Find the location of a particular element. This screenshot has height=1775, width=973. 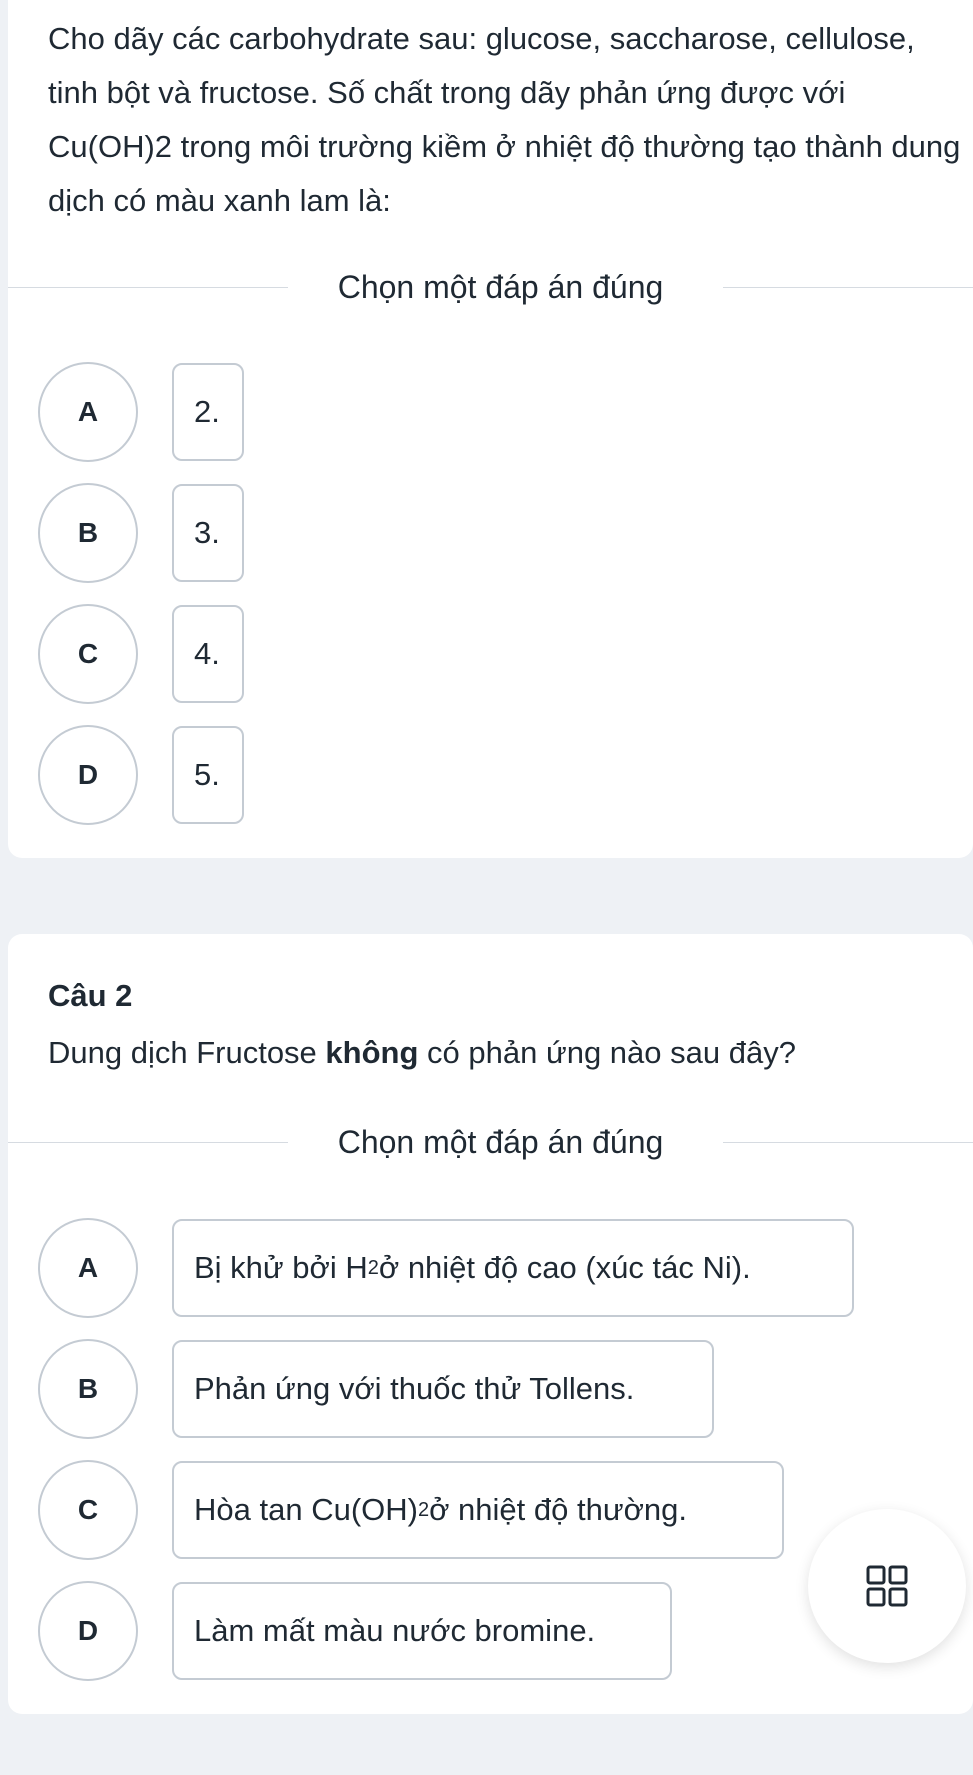

option-text: Bị khử bởi H is located at coordinates (281, 1267).